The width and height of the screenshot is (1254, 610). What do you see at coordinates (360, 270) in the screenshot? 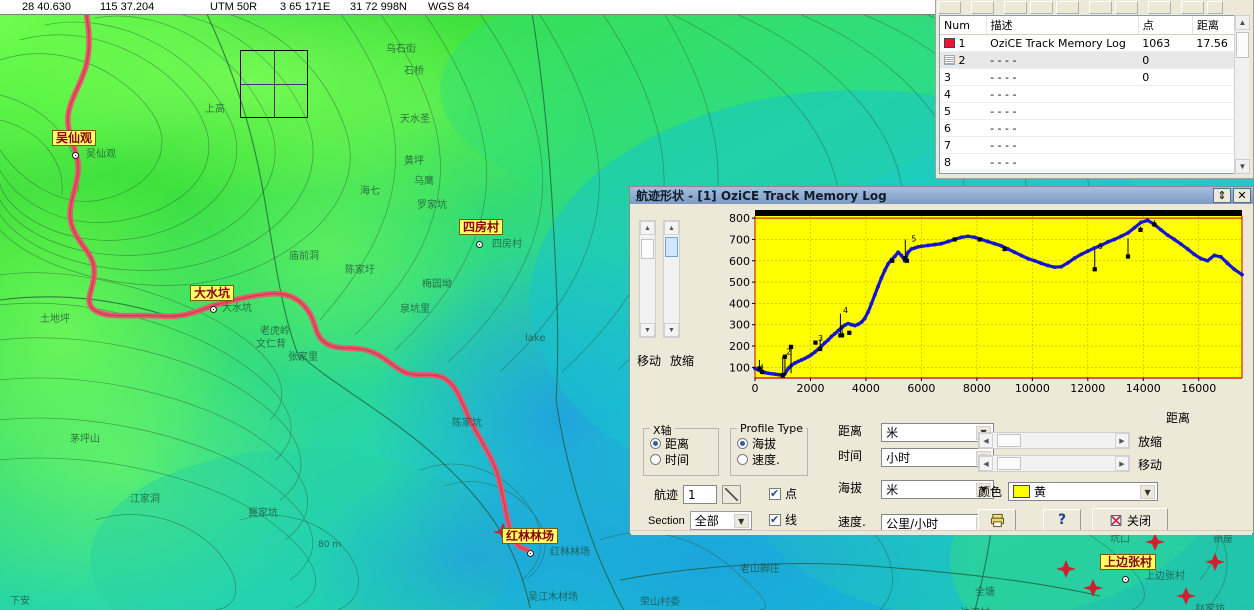
I see `map-place-name: 陈家圩` at bounding box center [360, 270].